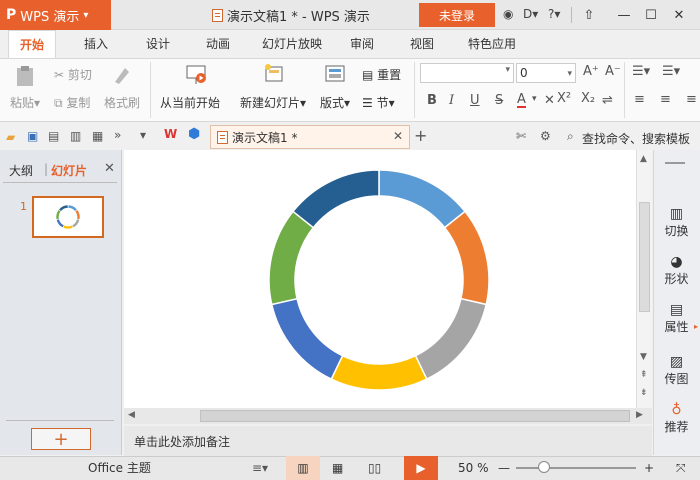  What do you see at coordinates (676, 418) in the screenshot?
I see `recommend-button: ♁ 推荐` at bounding box center [676, 418].